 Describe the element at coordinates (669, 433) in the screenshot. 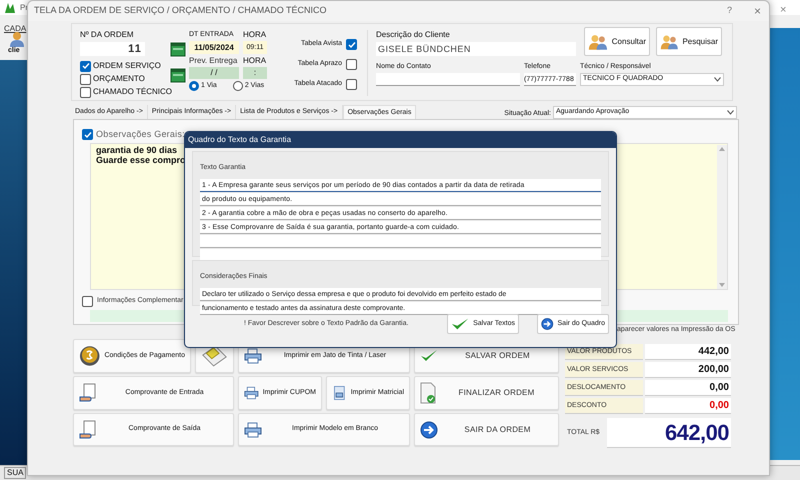

I see `grand-total-value: 642,00` at that location.